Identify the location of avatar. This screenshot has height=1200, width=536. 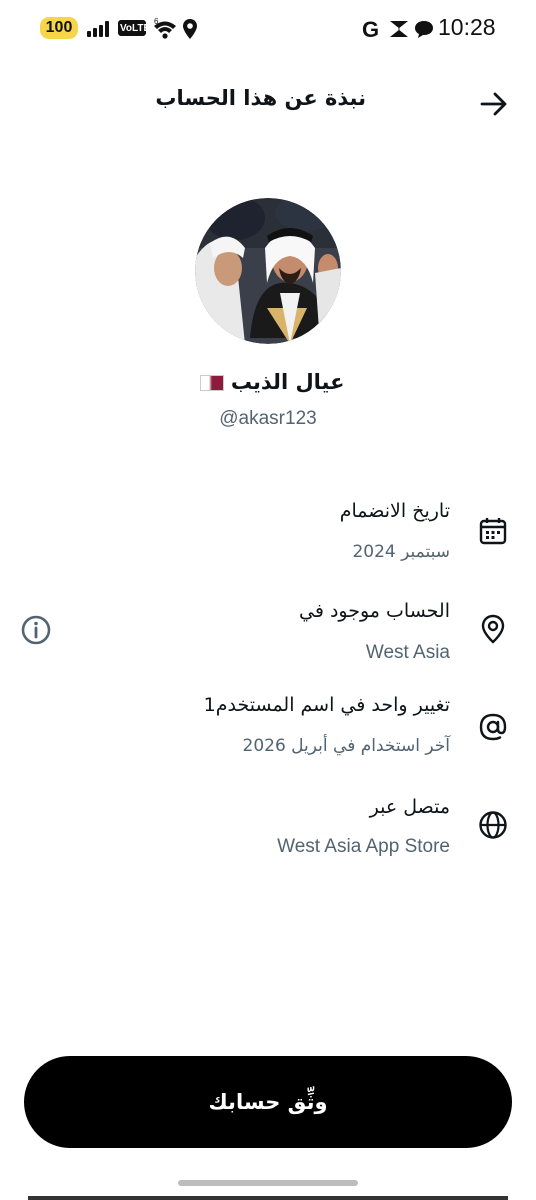
(268, 271).